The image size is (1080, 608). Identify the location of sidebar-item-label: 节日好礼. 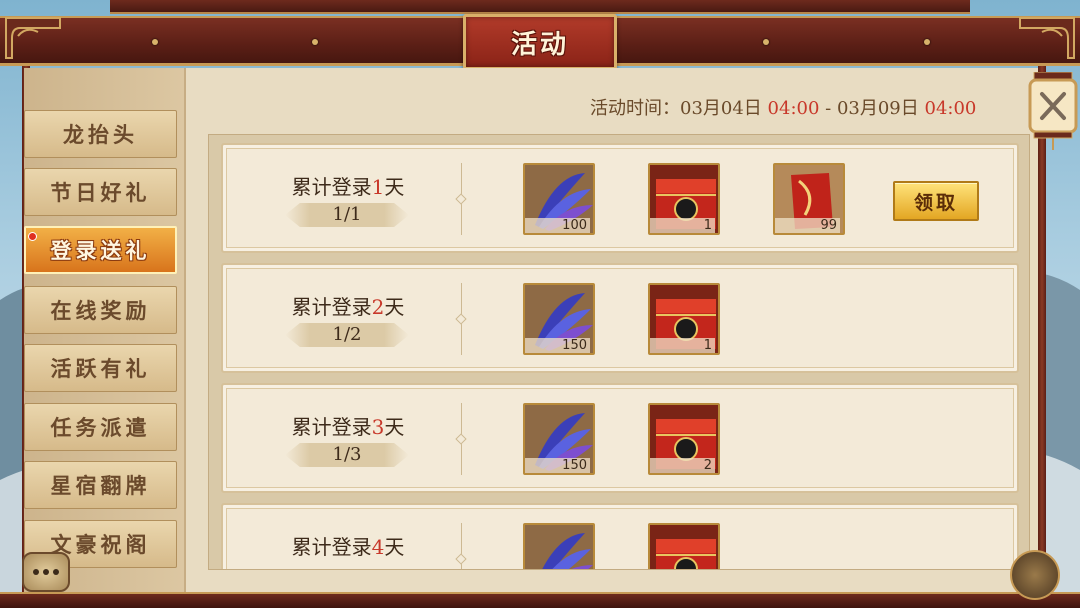
(100, 192).